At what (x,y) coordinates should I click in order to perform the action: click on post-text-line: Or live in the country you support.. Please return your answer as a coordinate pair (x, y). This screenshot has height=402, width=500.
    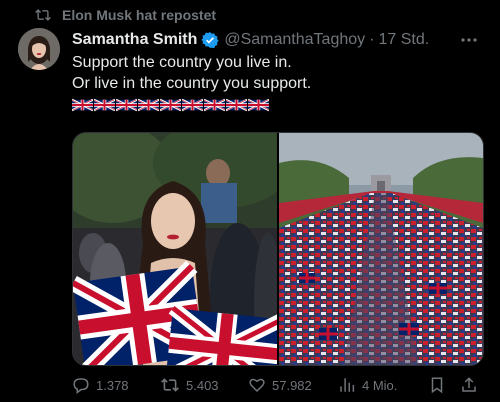
    Looking at the image, I should click on (192, 83).